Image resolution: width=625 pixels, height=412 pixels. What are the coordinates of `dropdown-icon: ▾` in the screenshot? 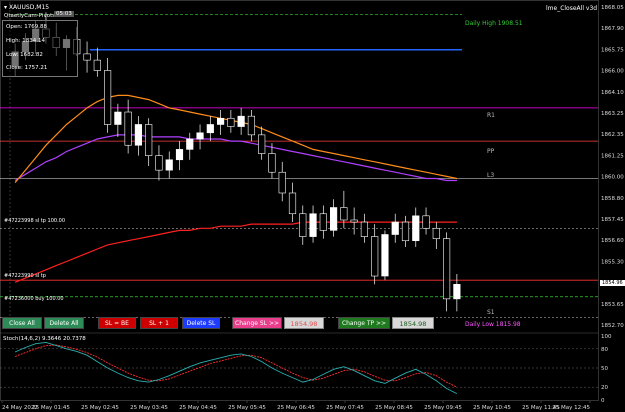 It's located at (6, 7).